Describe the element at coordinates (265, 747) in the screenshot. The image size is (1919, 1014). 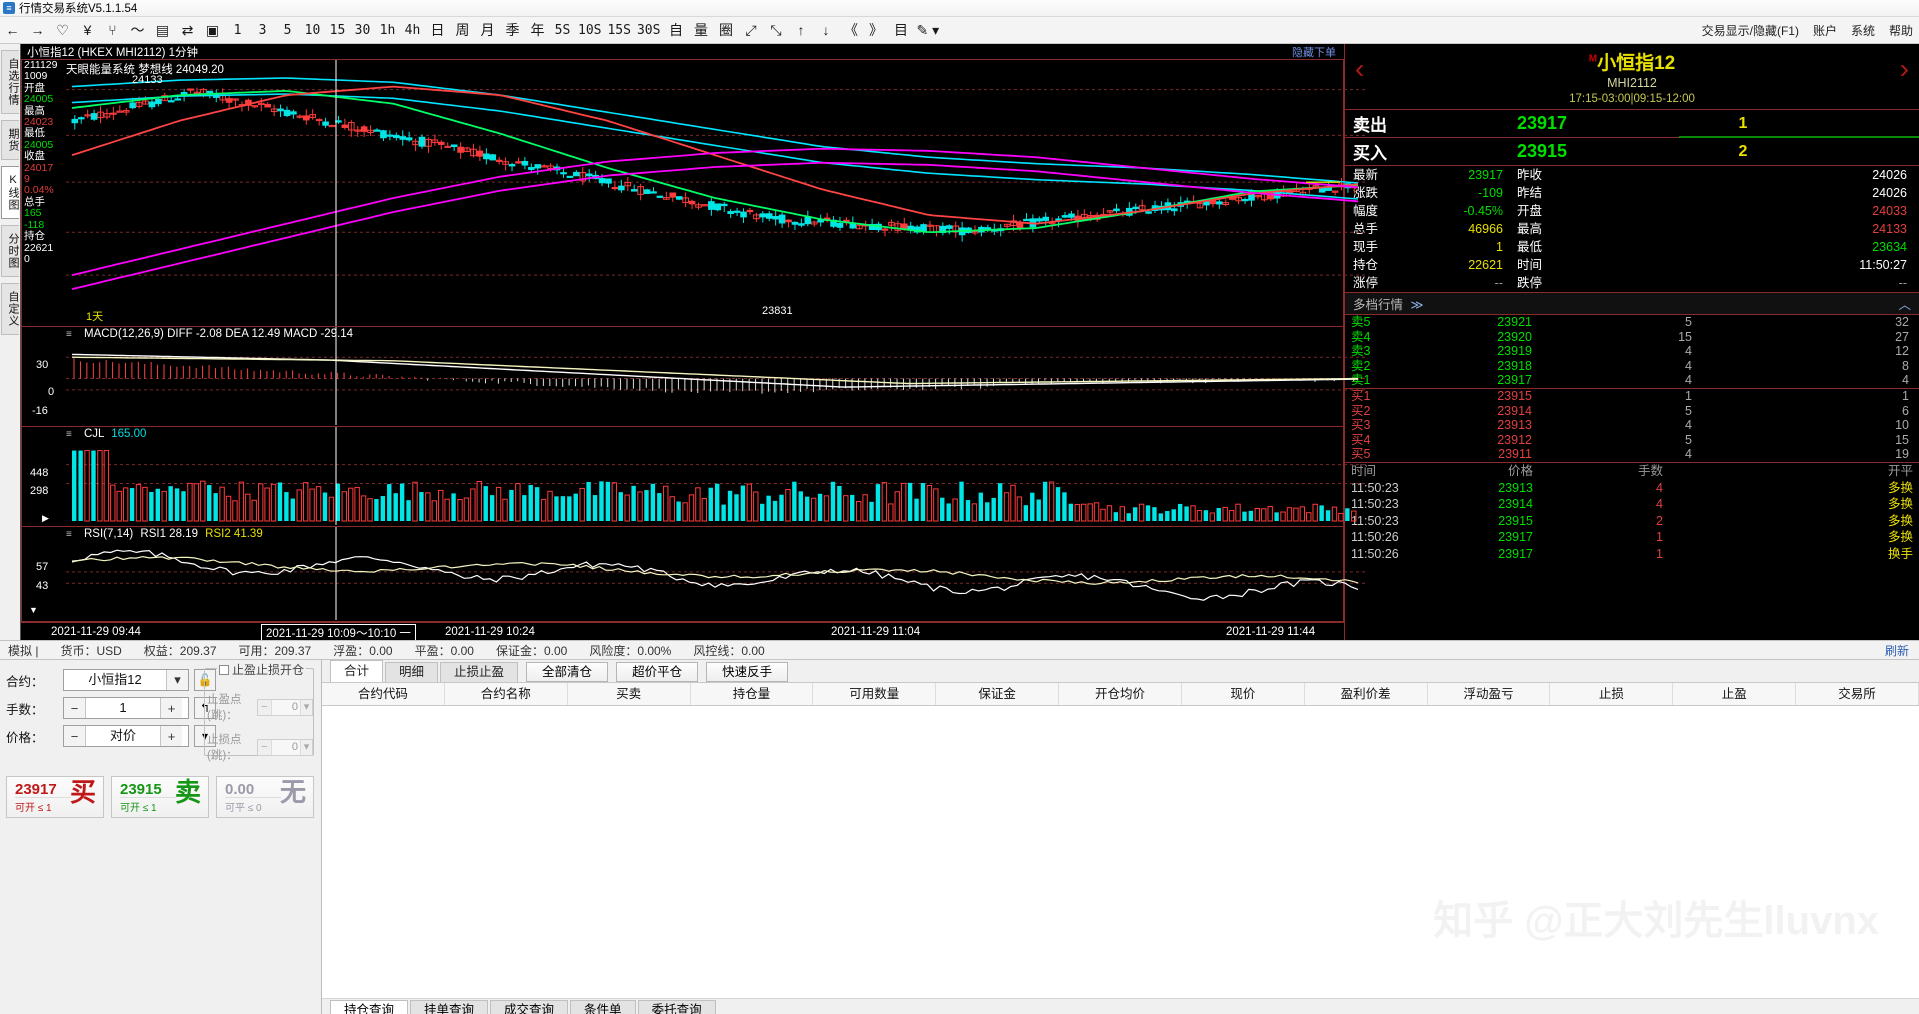
I see `sl-minus-button: −` at that location.